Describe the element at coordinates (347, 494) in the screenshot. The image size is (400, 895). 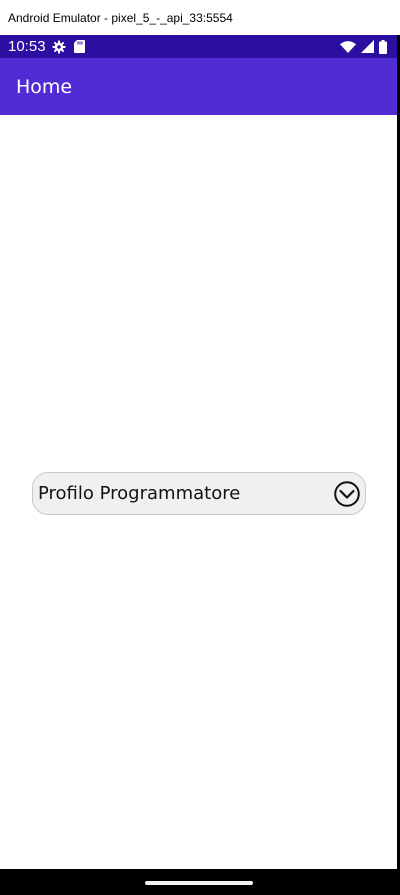
I see `chevron-down-circle-icon` at that location.